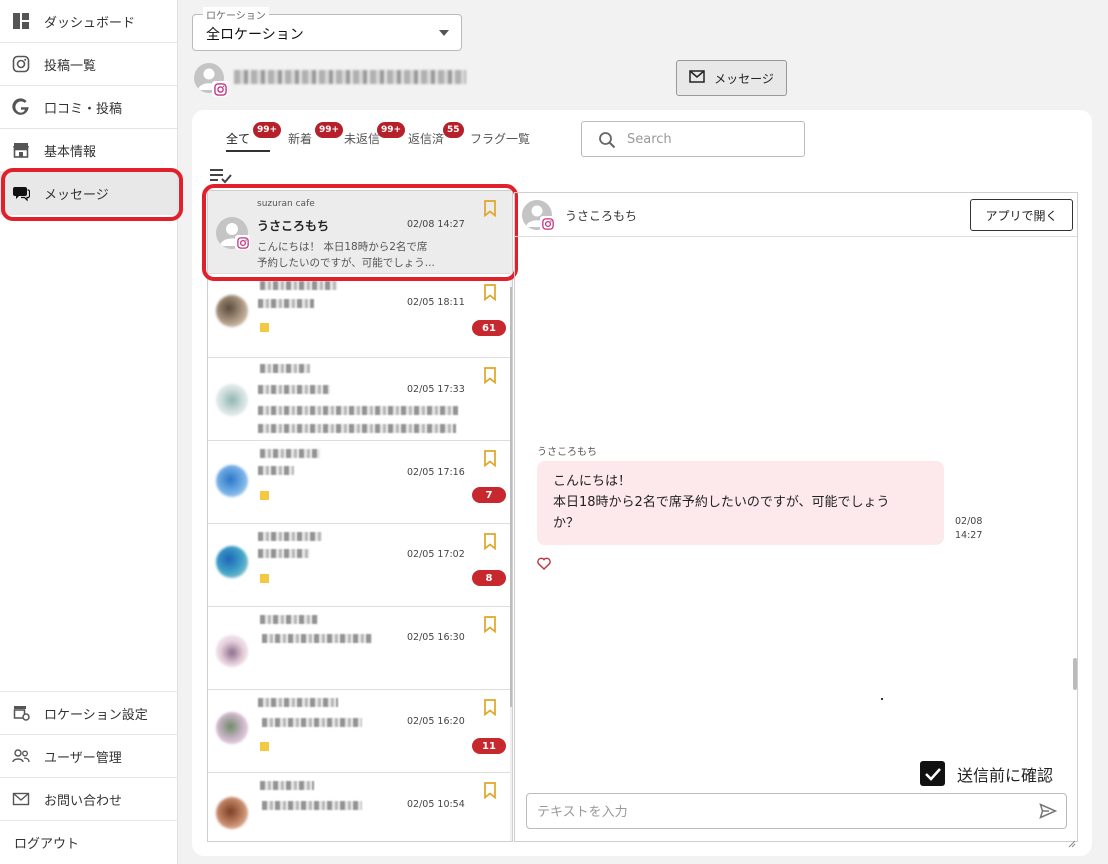 This screenshot has height=864, width=1108. I want to click on chat-contact-name: うさころもち, so click(601, 216).